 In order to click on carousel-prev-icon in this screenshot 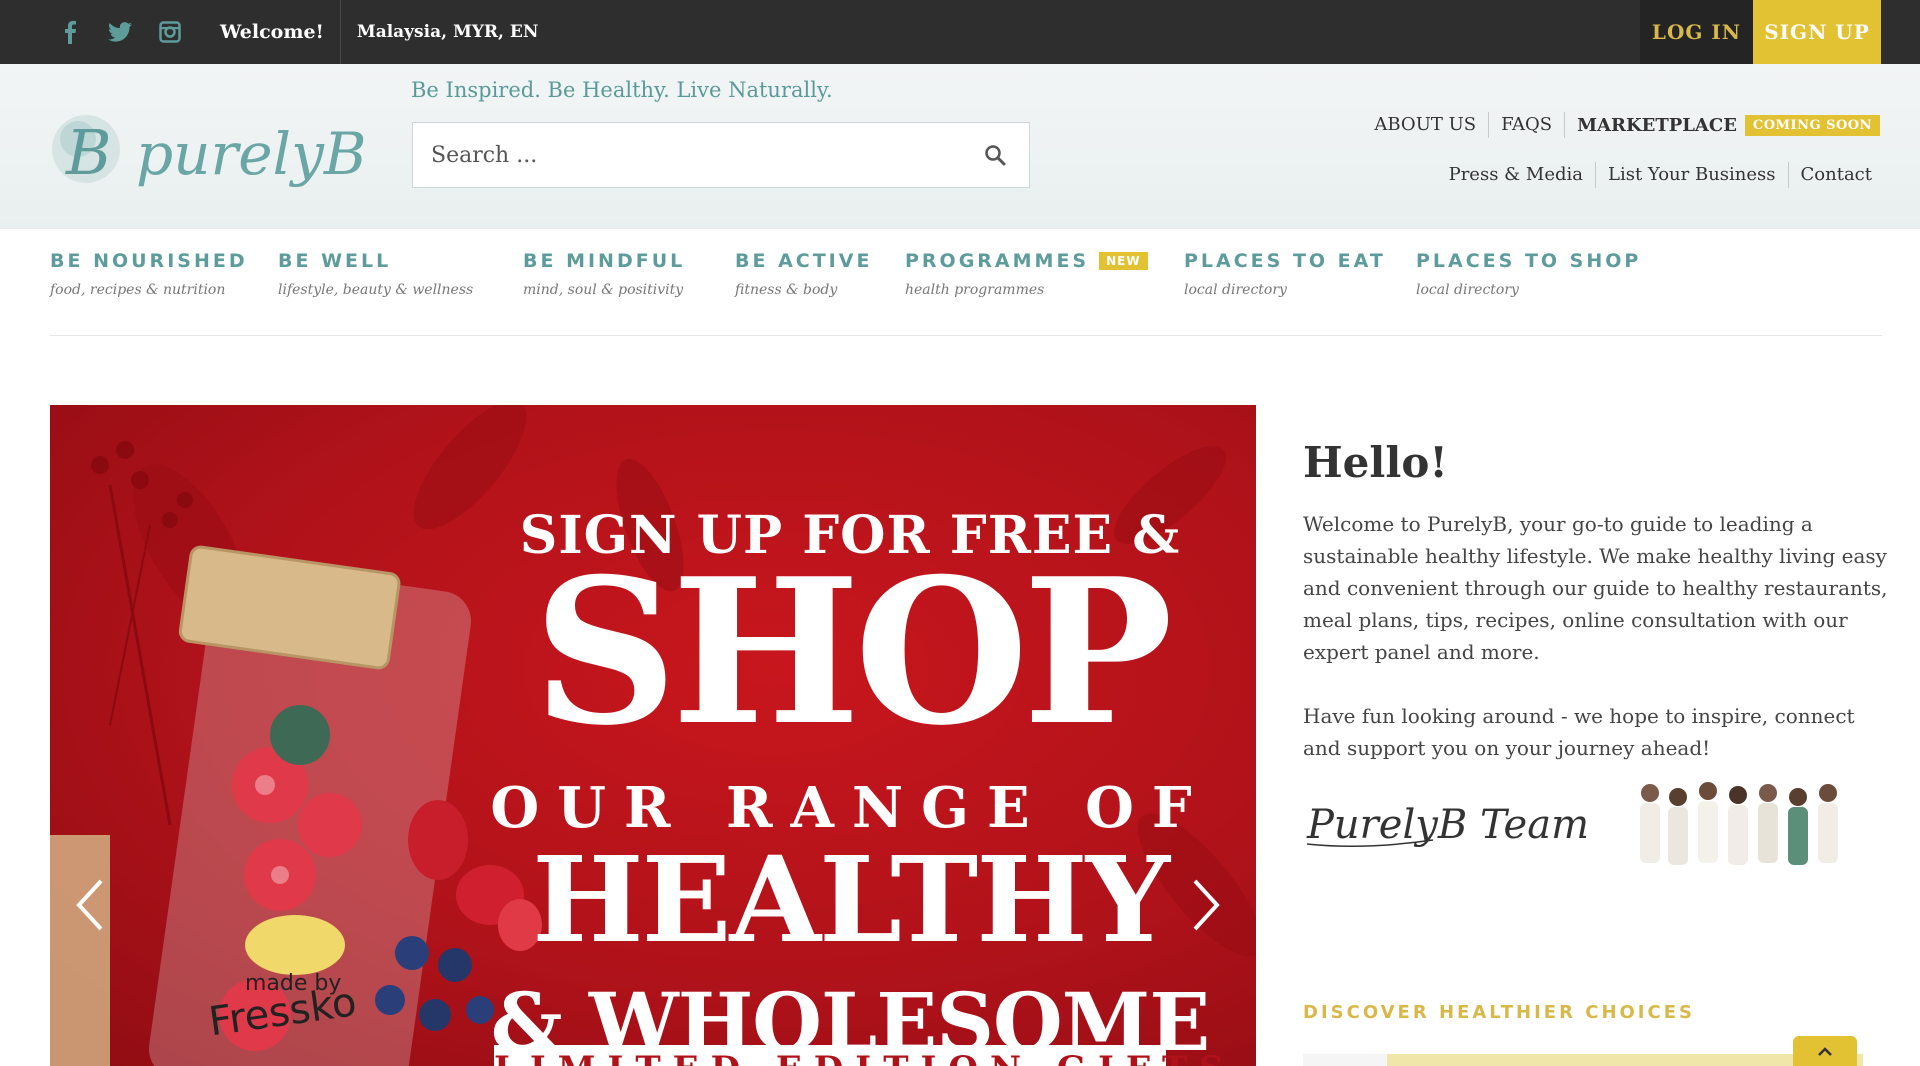, I will do `click(90, 905)`.